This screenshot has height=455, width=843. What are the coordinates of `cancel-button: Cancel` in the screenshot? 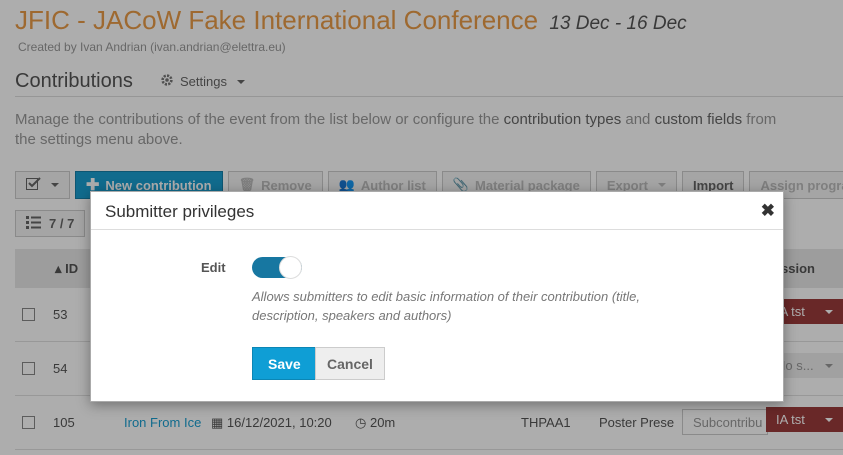 It's located at (350, 363).